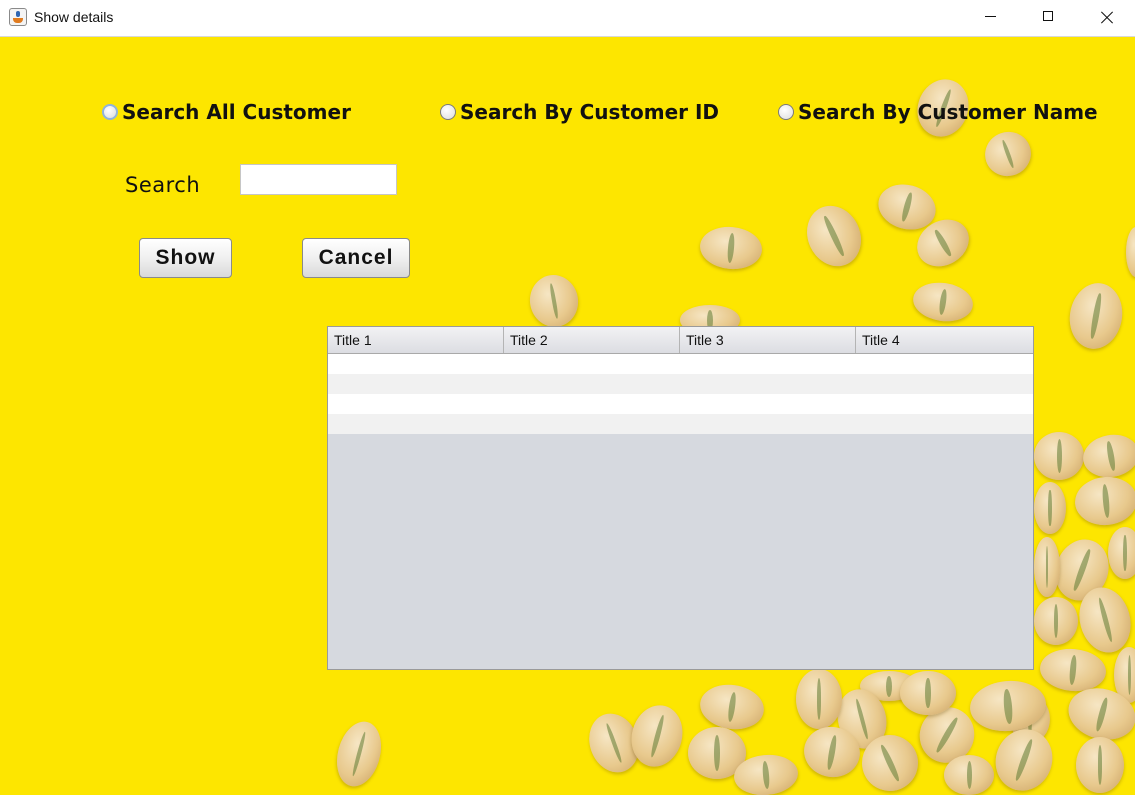 Image resolution: width=1135 pixels, height=795 pixels. I want to click on radio-label-search-by-id: Search By Customer ID, so click(590, 112).